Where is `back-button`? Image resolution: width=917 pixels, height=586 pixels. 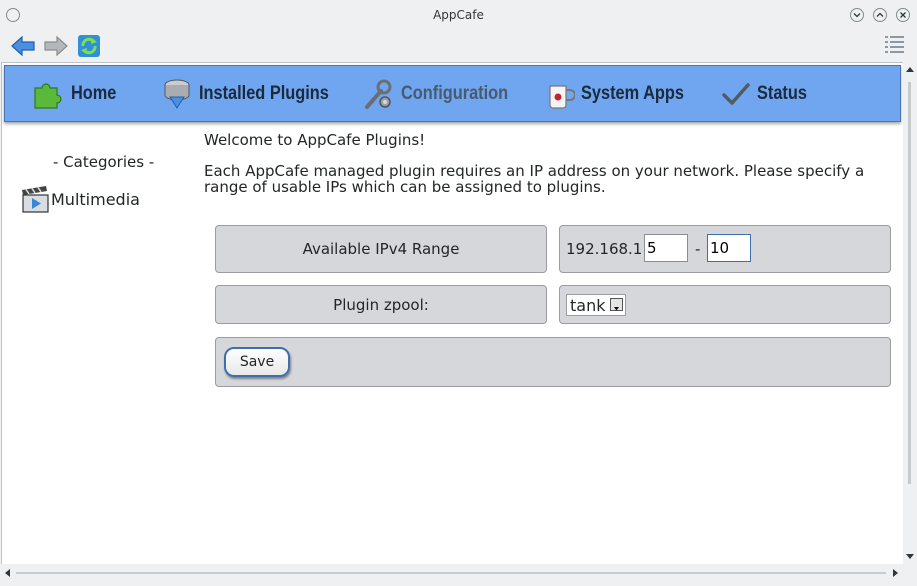
back-button is located at coordinates (23, 46).